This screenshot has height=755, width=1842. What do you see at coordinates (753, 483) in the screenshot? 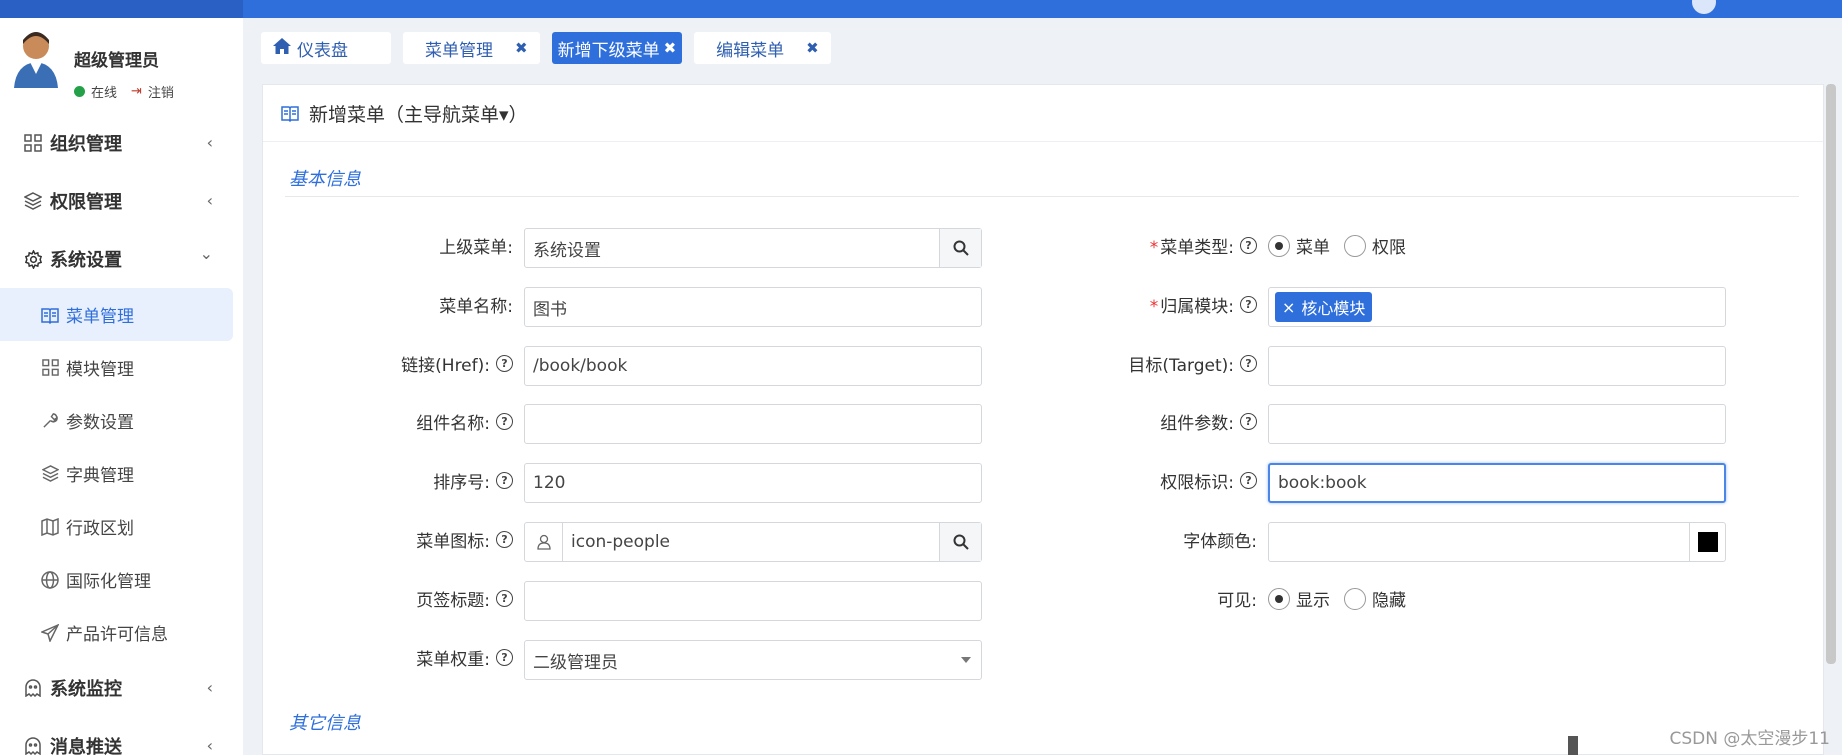
I see `sort-input: 120` at bounding box center [753, 483].